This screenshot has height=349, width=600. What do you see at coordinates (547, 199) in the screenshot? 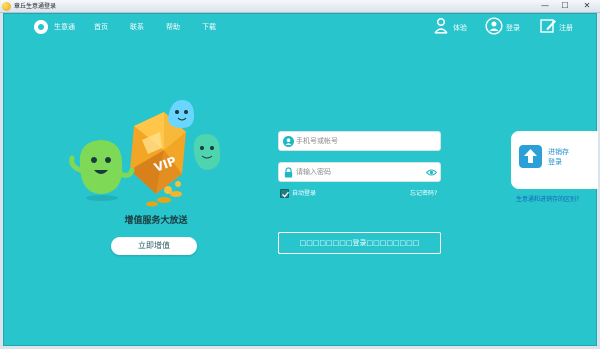
I see `difference-link: 生意通和进销存的区别?` at bounding box center [547, 199].